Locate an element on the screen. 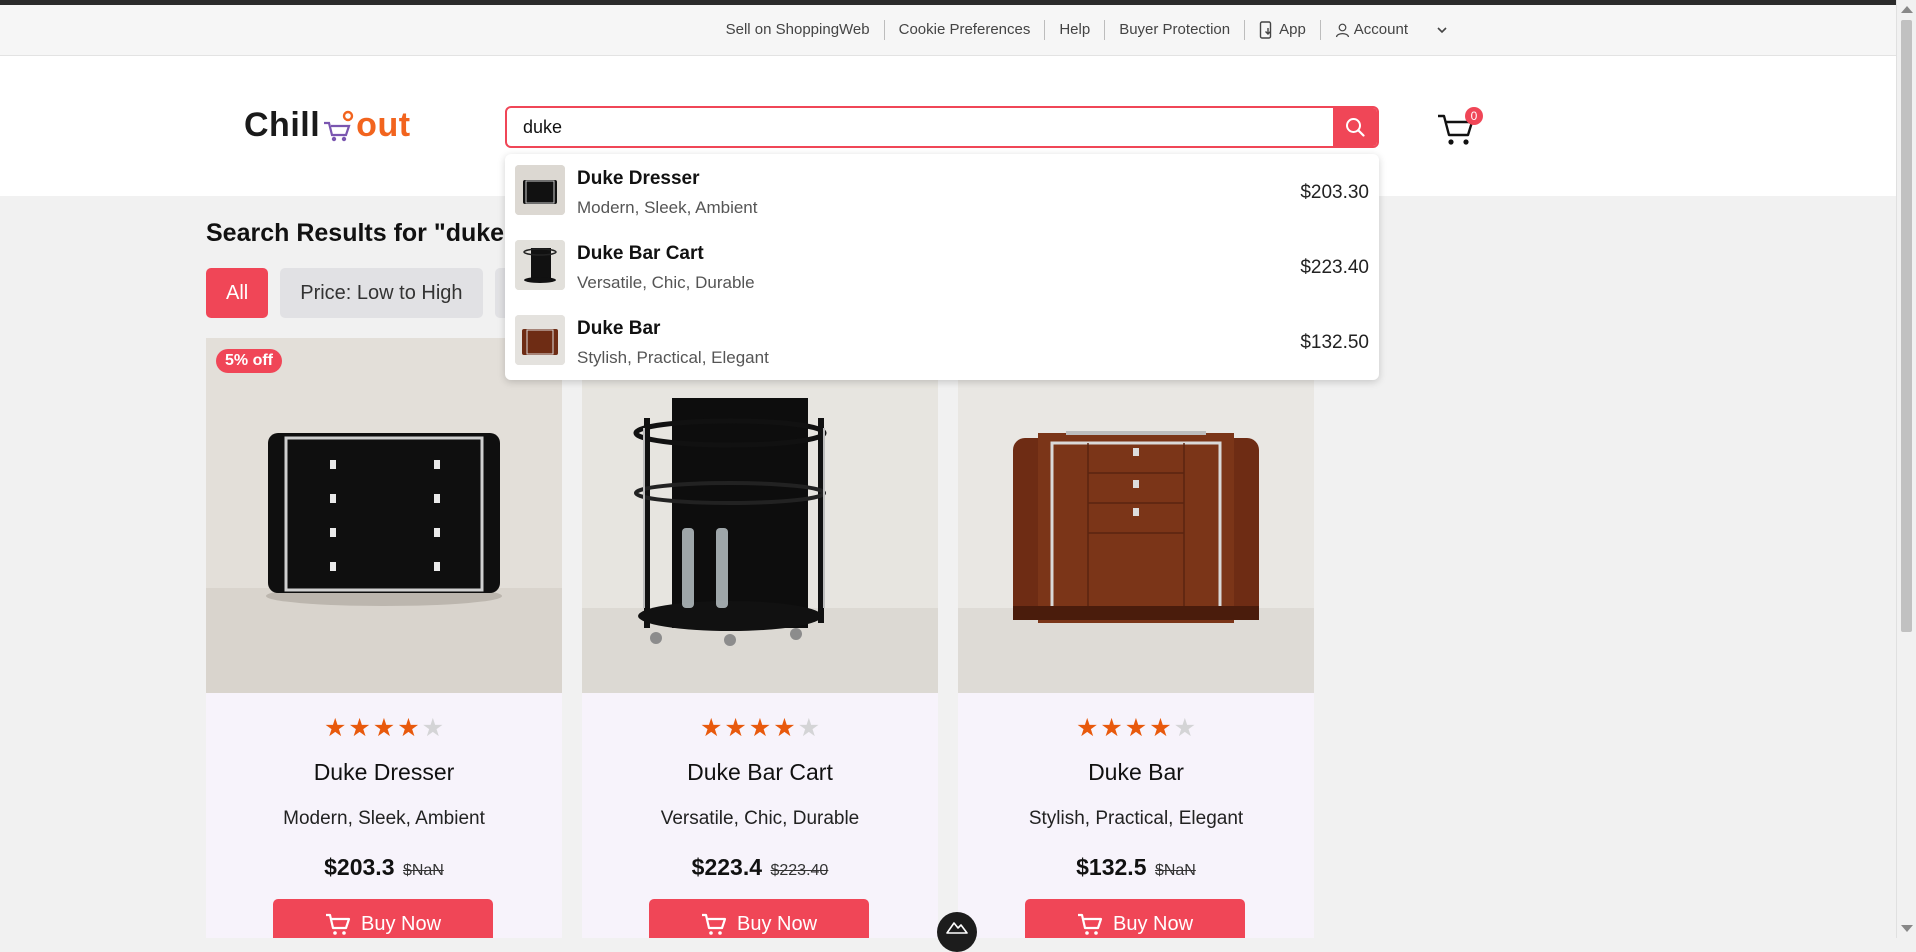 The width and height of the screenshot is (1916, 952). account-link: Account is located at coordinates (1371, 30).